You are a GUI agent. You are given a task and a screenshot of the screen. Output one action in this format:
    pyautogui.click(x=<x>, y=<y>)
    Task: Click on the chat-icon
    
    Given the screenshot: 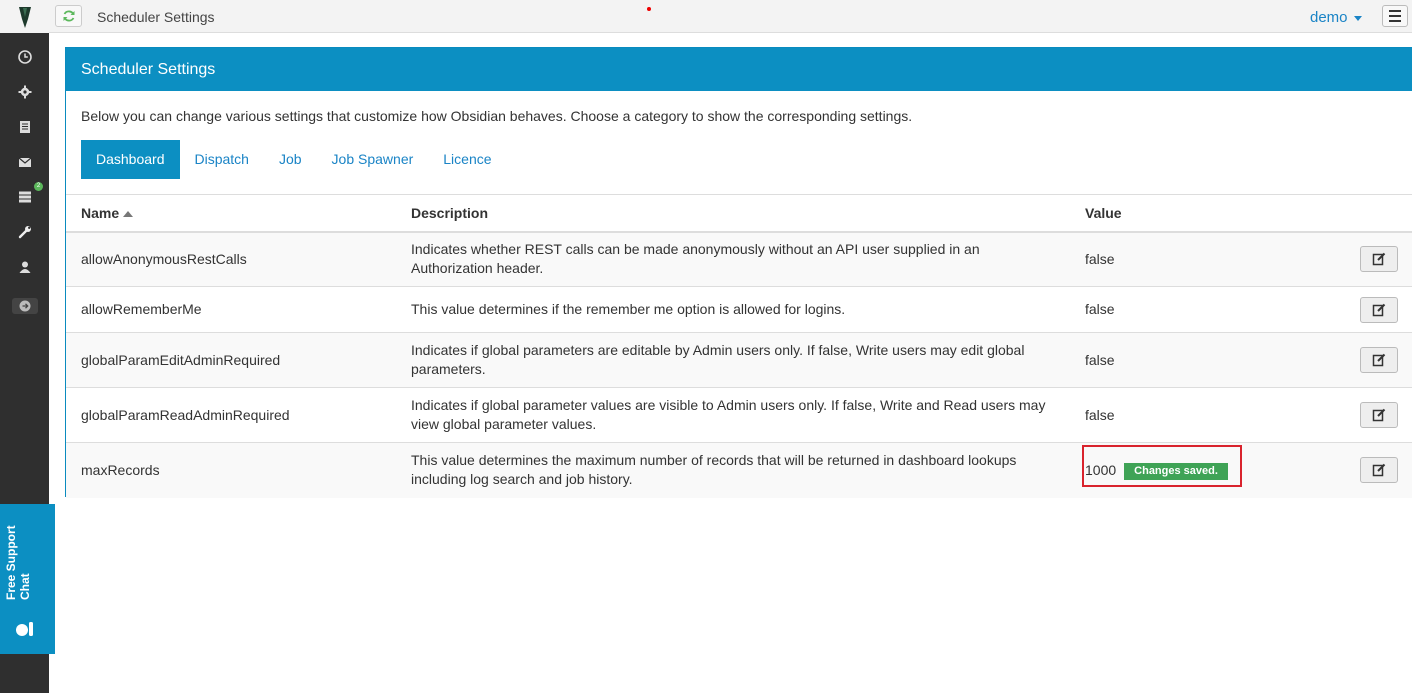 What is the action you would take?
    pyautogui.click(x=24, y=629)
    